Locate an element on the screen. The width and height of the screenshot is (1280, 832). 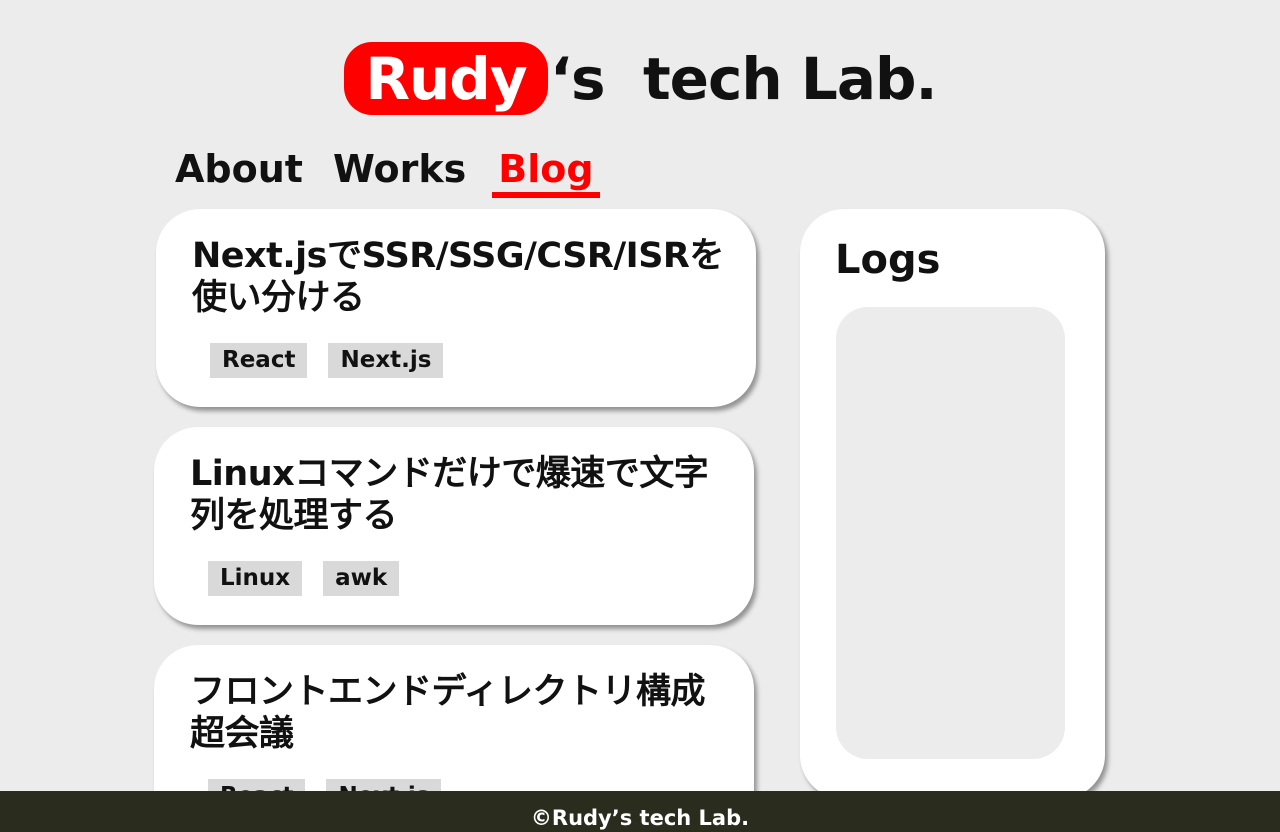
nav-about: About is located at coordinates (239, 169).